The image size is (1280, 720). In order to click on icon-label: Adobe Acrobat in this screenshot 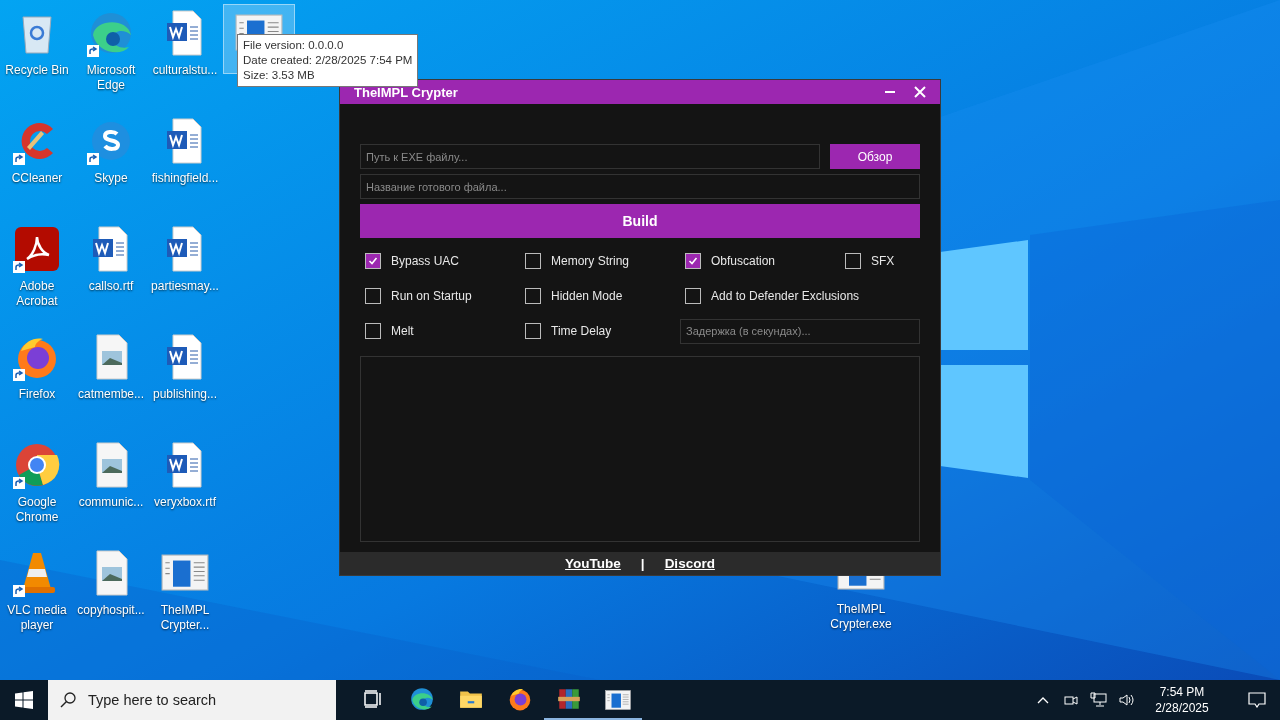, I will do `click(37, 294)`.